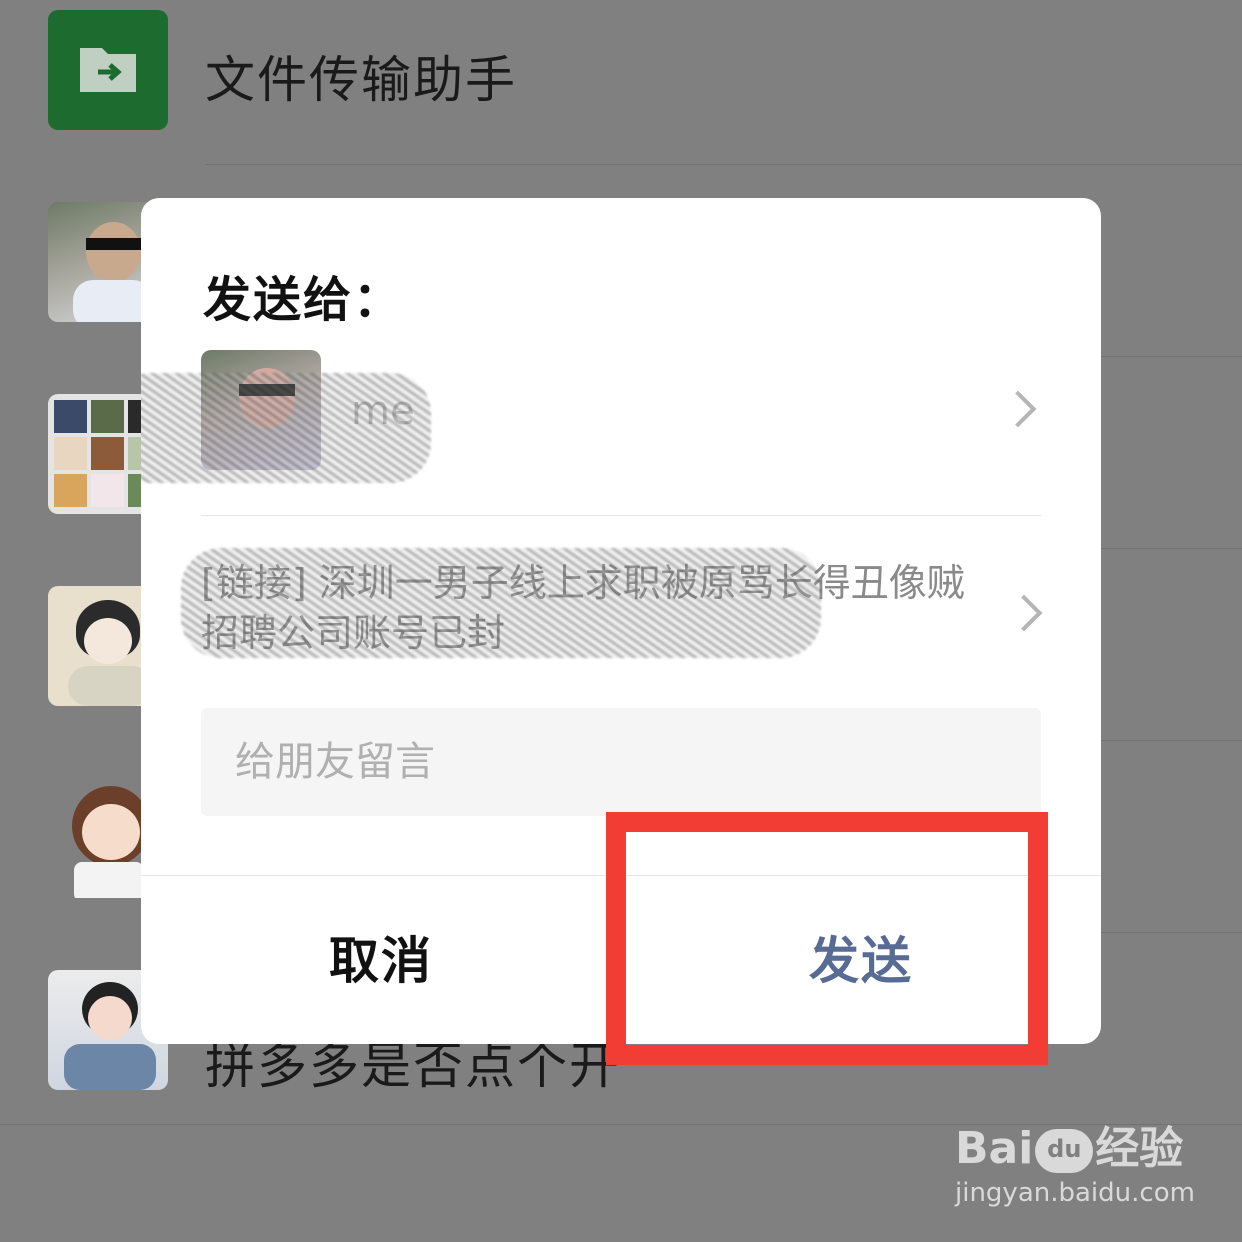 The image size is (1242, 1242). I want to click on watermark-url: jingyan.baidu.com, so click(1075, 1193).